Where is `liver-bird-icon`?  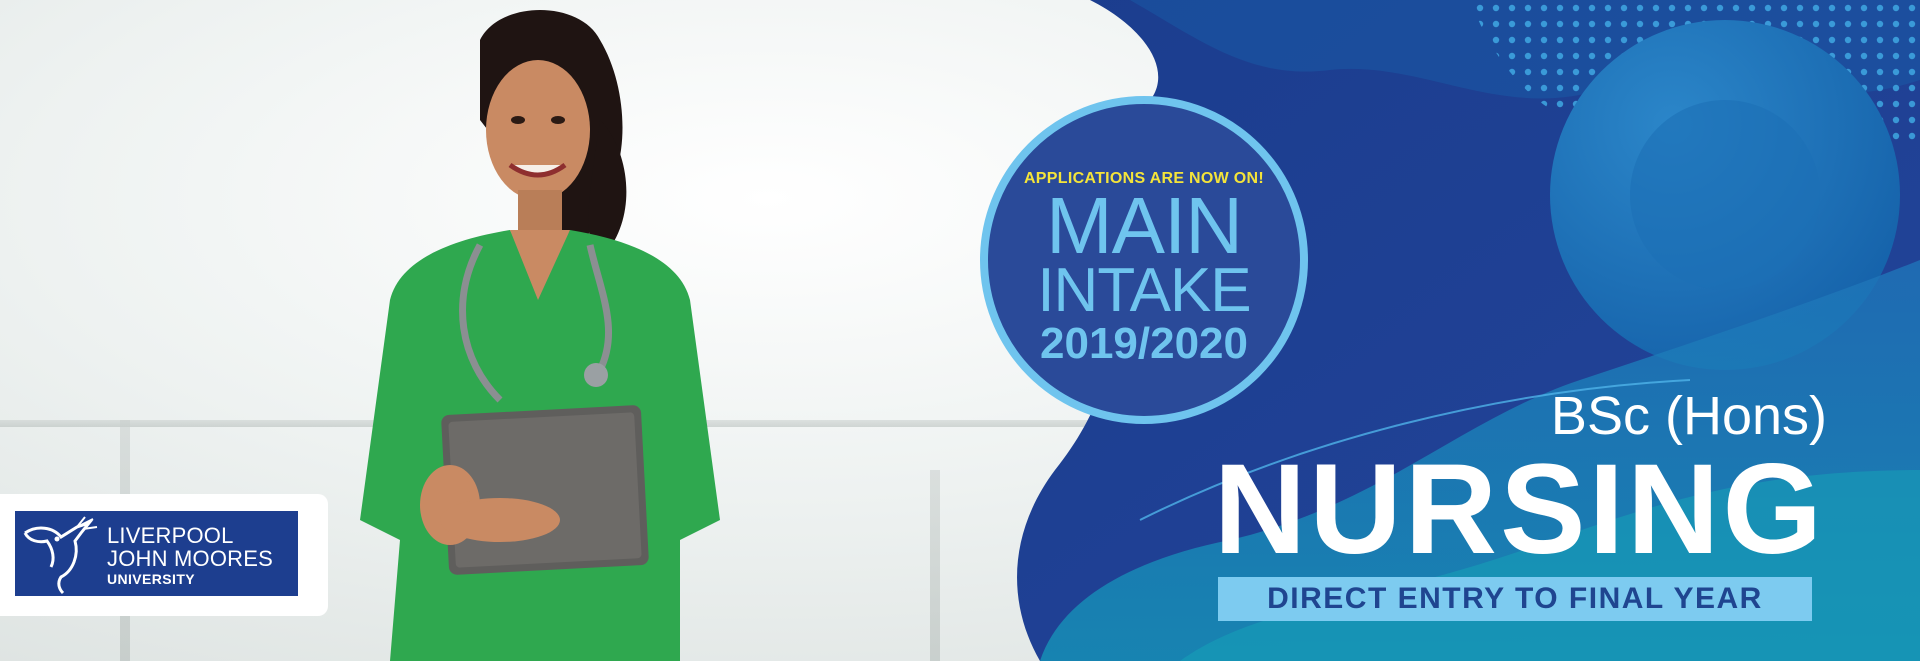 liver-bird-icon is located at coordinates (60, 555).